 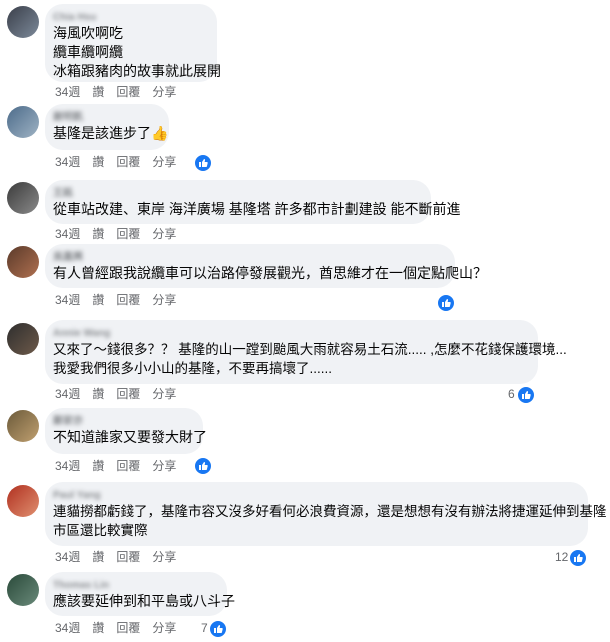 I want to click on comment-bubble: Thomas Lin 應該要延伸到和平島或八斗子, so click(x=140, y=594).